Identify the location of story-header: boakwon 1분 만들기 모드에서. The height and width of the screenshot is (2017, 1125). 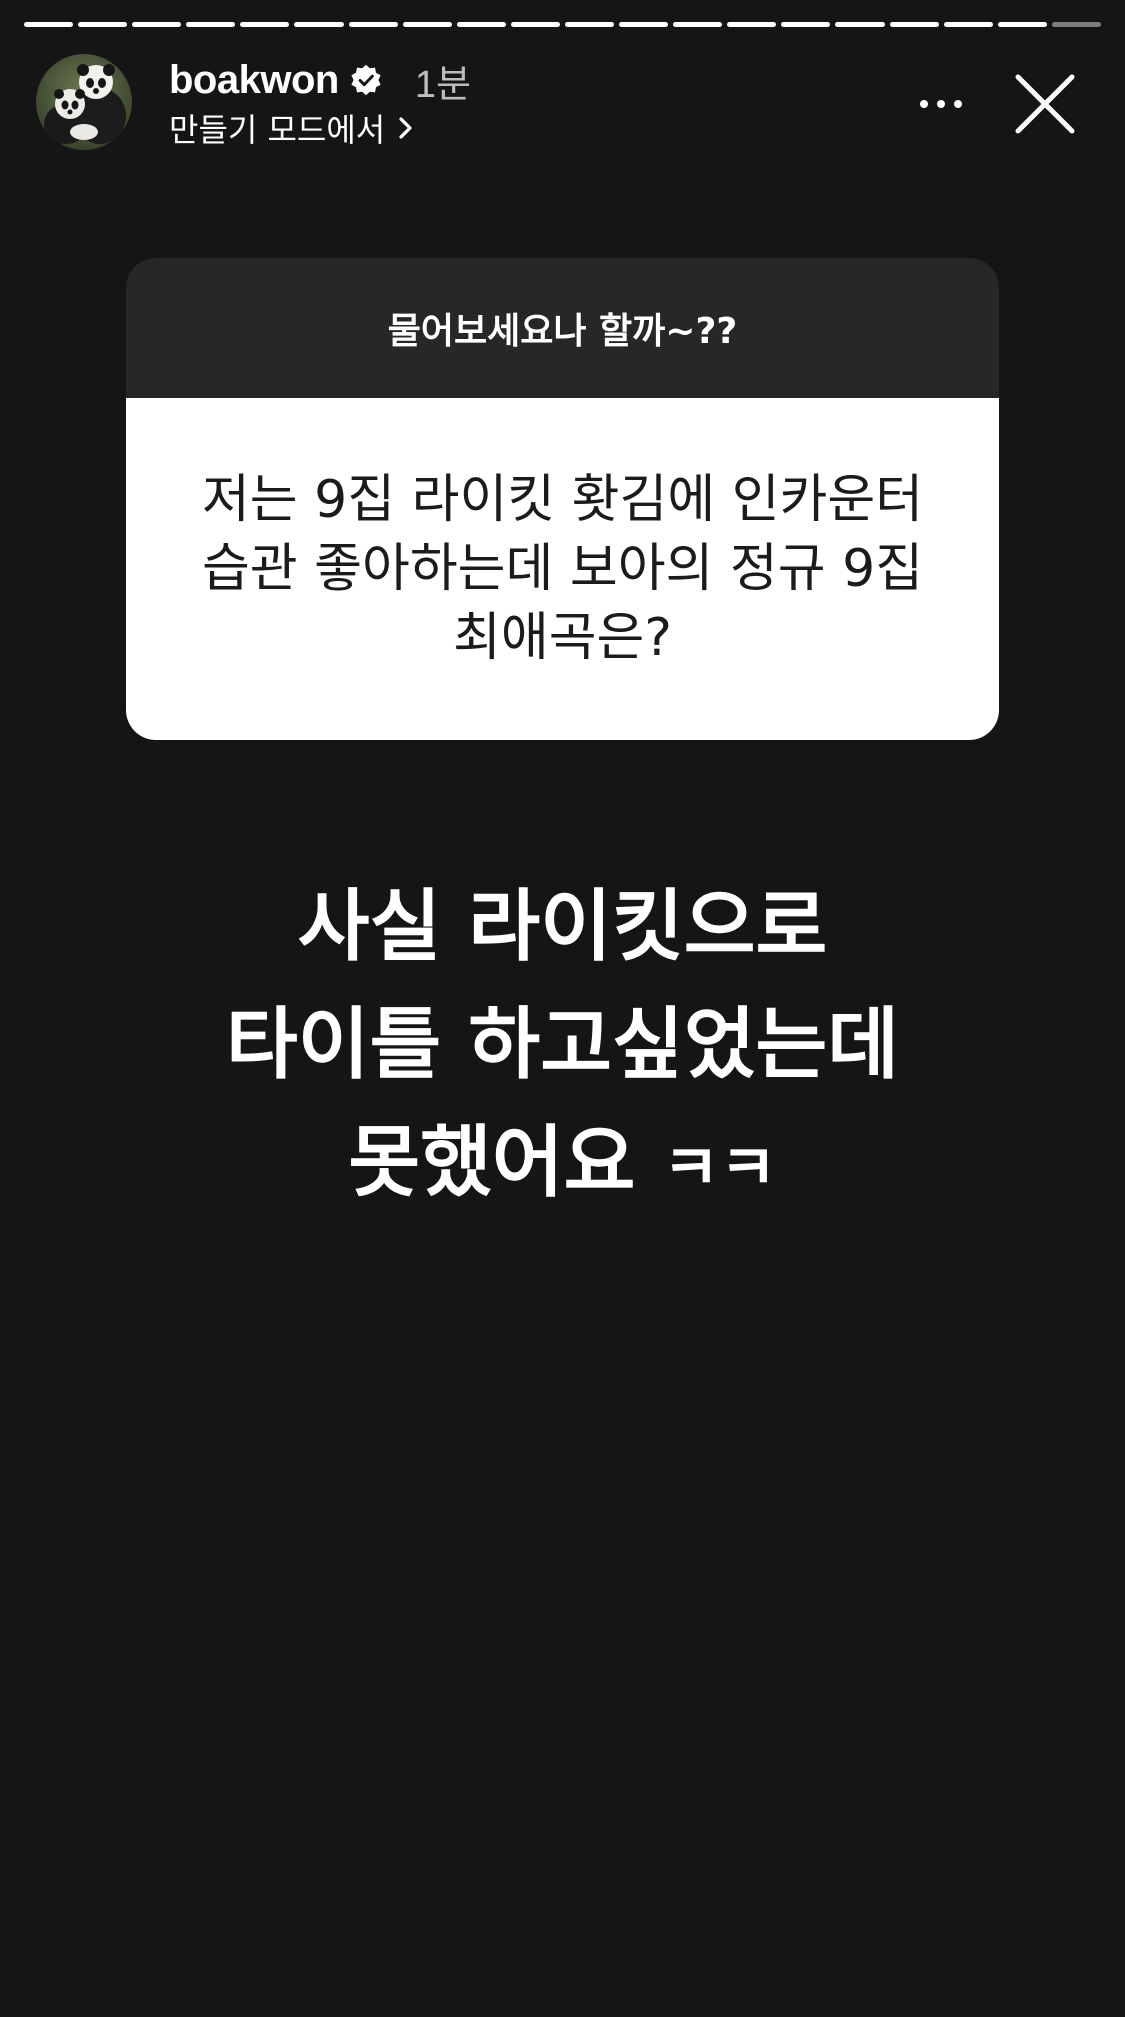
(568, 104).